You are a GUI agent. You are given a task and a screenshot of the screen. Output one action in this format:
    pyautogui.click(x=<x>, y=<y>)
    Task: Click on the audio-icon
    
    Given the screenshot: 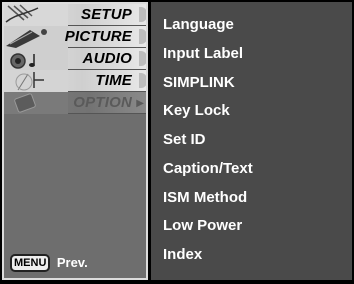 What is the action you would take?
    pyautogui.click(x=36, y=59)
    